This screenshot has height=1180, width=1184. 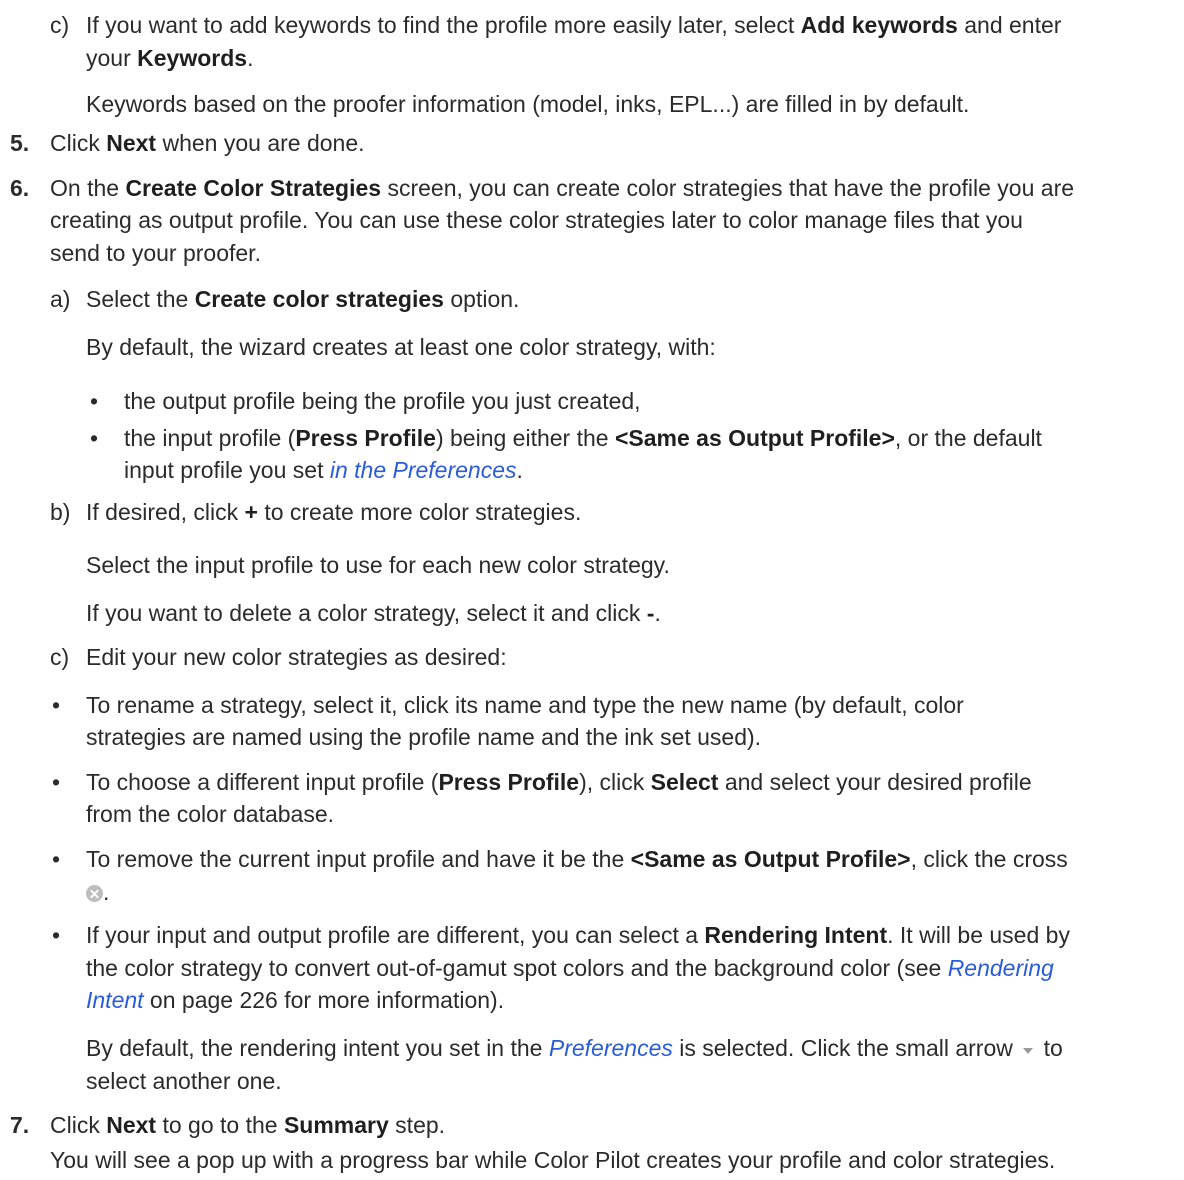 I want to click on step-6b: b), so click(x=60, y=512).